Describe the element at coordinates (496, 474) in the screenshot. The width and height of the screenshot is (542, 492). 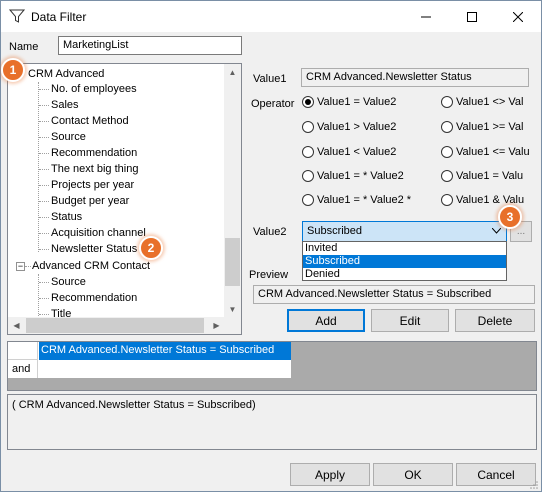
I see `cancel-button: Cancel` at that location.